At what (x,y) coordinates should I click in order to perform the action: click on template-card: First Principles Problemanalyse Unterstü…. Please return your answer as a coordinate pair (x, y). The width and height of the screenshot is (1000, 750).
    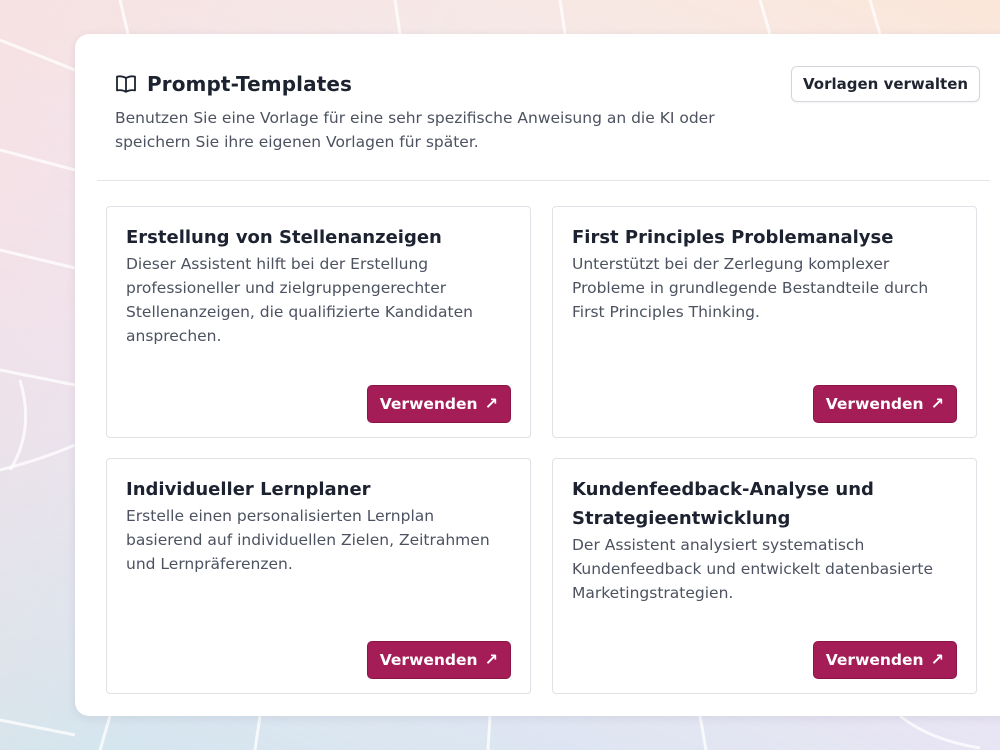
    Looking at the image, I should click on (764, 322).